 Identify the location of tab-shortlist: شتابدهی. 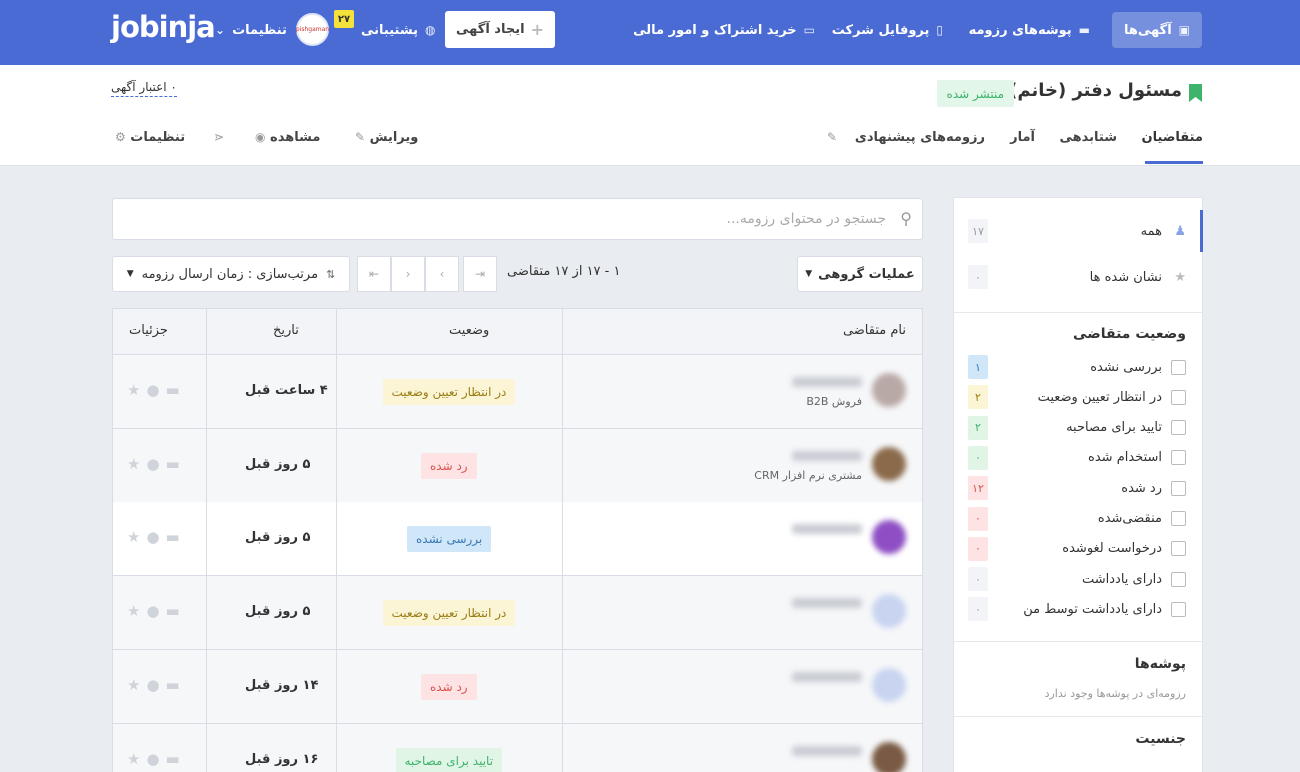
(1088, 137).